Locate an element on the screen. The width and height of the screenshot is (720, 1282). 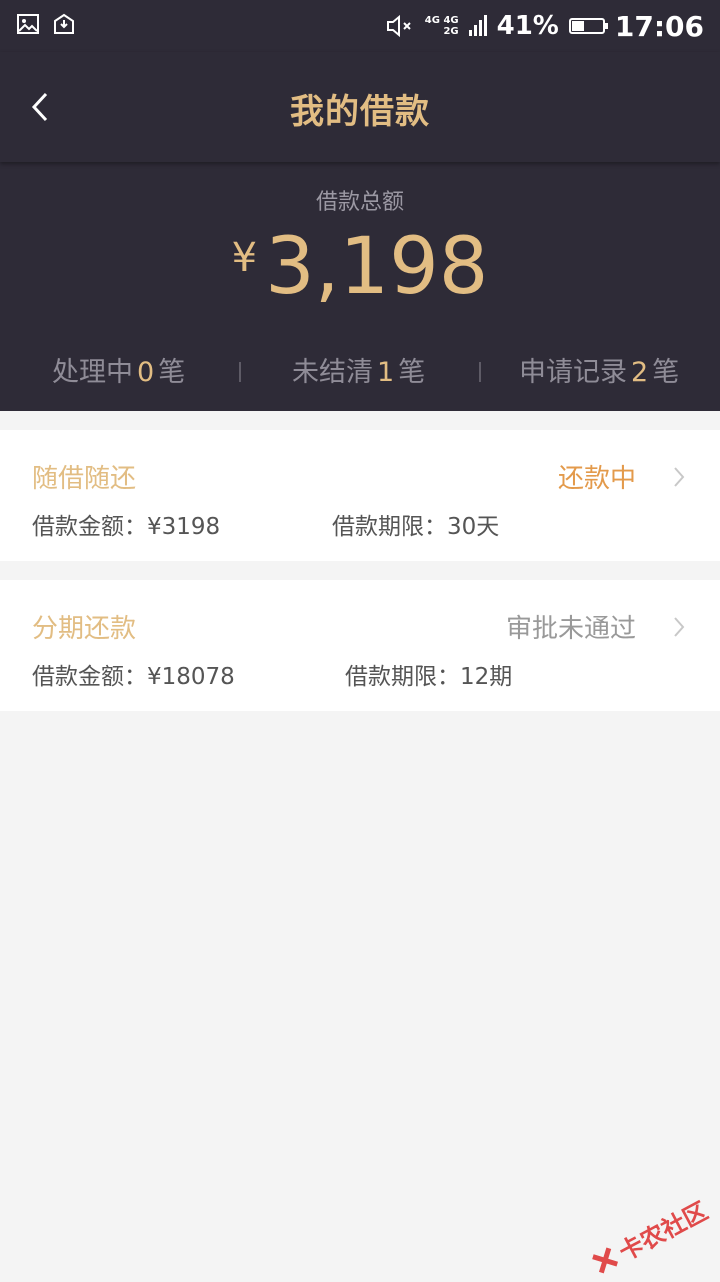
loan-stats: 处理中 0 笔 未结清 1 笔 申请记录 2 笔 is located at coordinates (360, 372).